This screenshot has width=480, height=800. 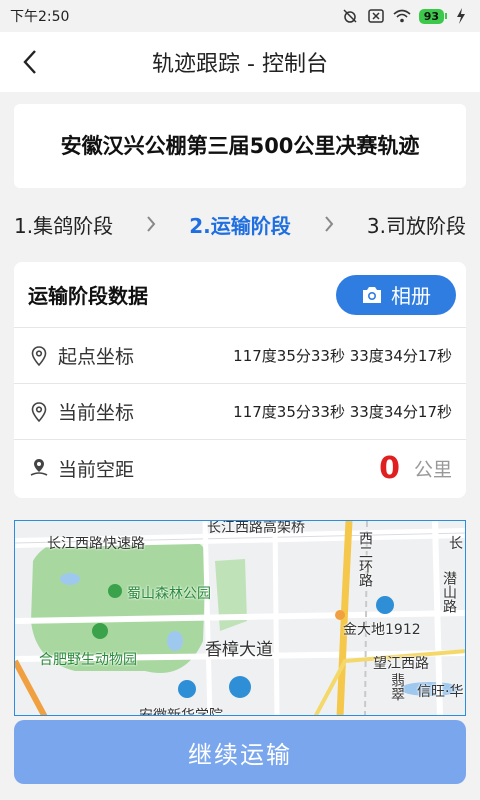 I want to click on map-label-fei: 翡翠, so click(x=397, y=687).